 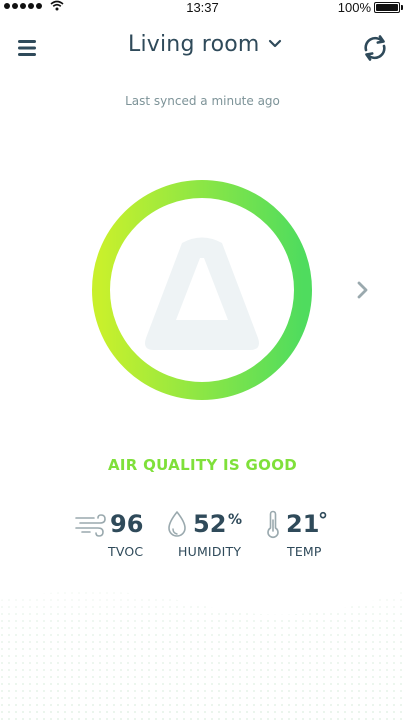 What do you see at coordinates (235, 520) in the screenshot?
I see `humidity-unit: %` at bounding box center [235, 520].